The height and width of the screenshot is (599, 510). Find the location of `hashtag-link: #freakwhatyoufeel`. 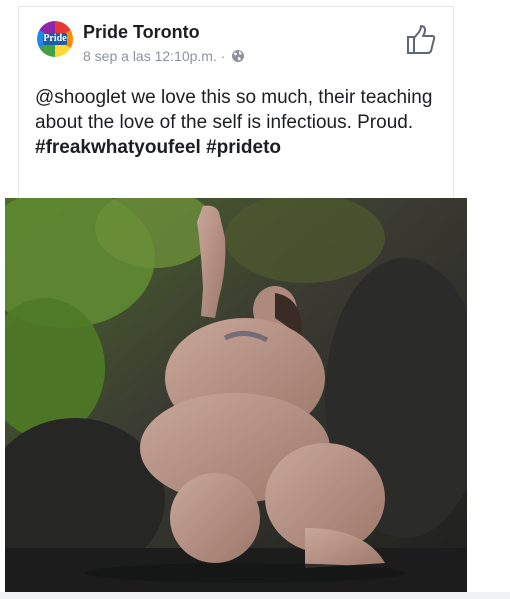

hashtag-link: #freakwhatyoufeel is located at coordinates (118, 147).